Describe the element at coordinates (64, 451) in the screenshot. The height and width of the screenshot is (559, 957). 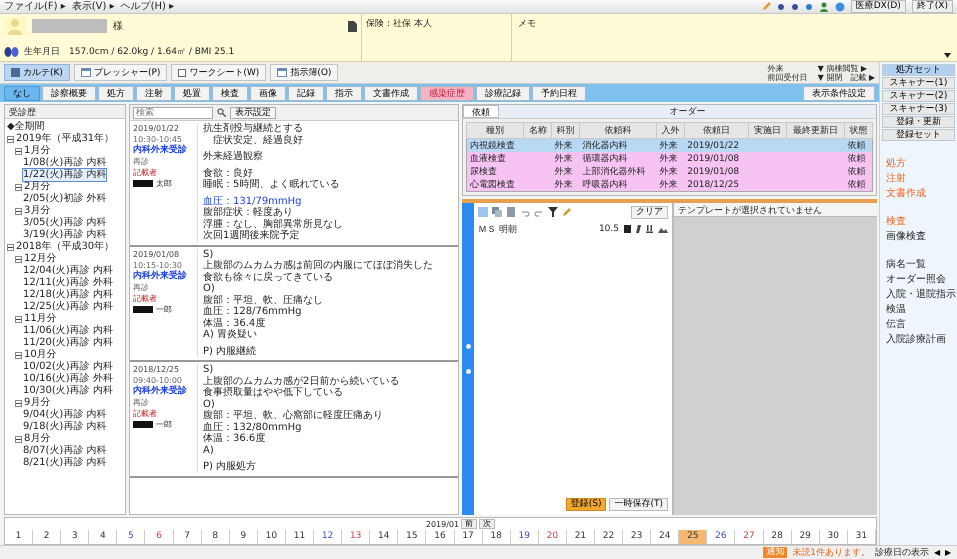
I see `tree-item: 8/07(火)再診 内科` at that location.